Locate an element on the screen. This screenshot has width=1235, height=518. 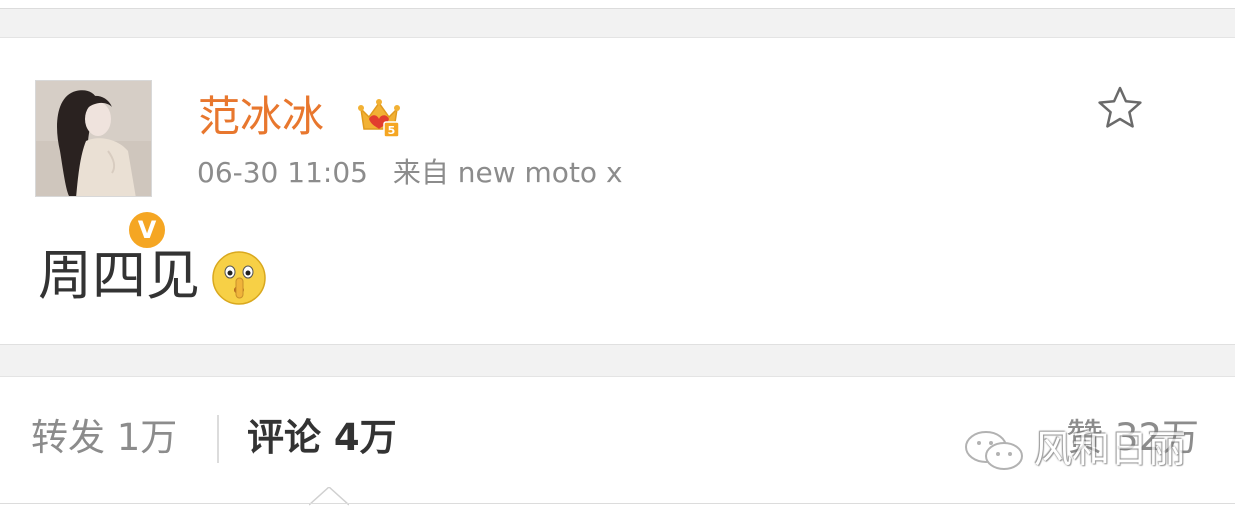
post-timestamp: 06-30 11:05 is located at coordinates (282, 172).